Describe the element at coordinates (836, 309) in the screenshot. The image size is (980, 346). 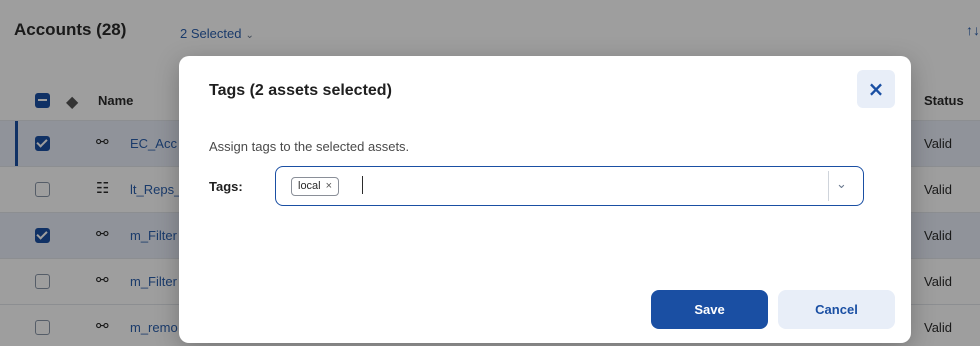
I see `cancel-button: Cancel` at that location.